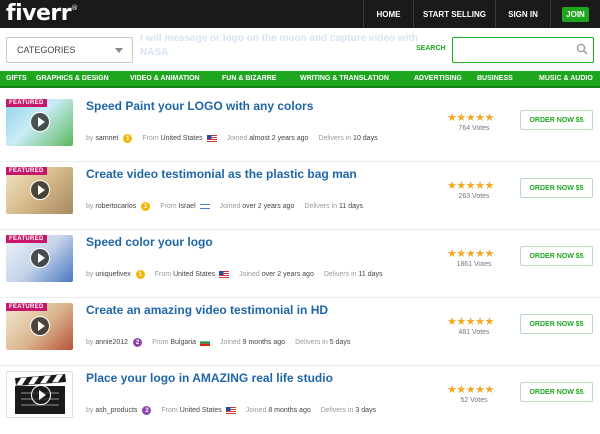 The image size is (600, 434). Describe the element at coordinates (249, 78) in the screenshot. I see `category-fun-bizarre: FUN & BIZARRE` at that location.